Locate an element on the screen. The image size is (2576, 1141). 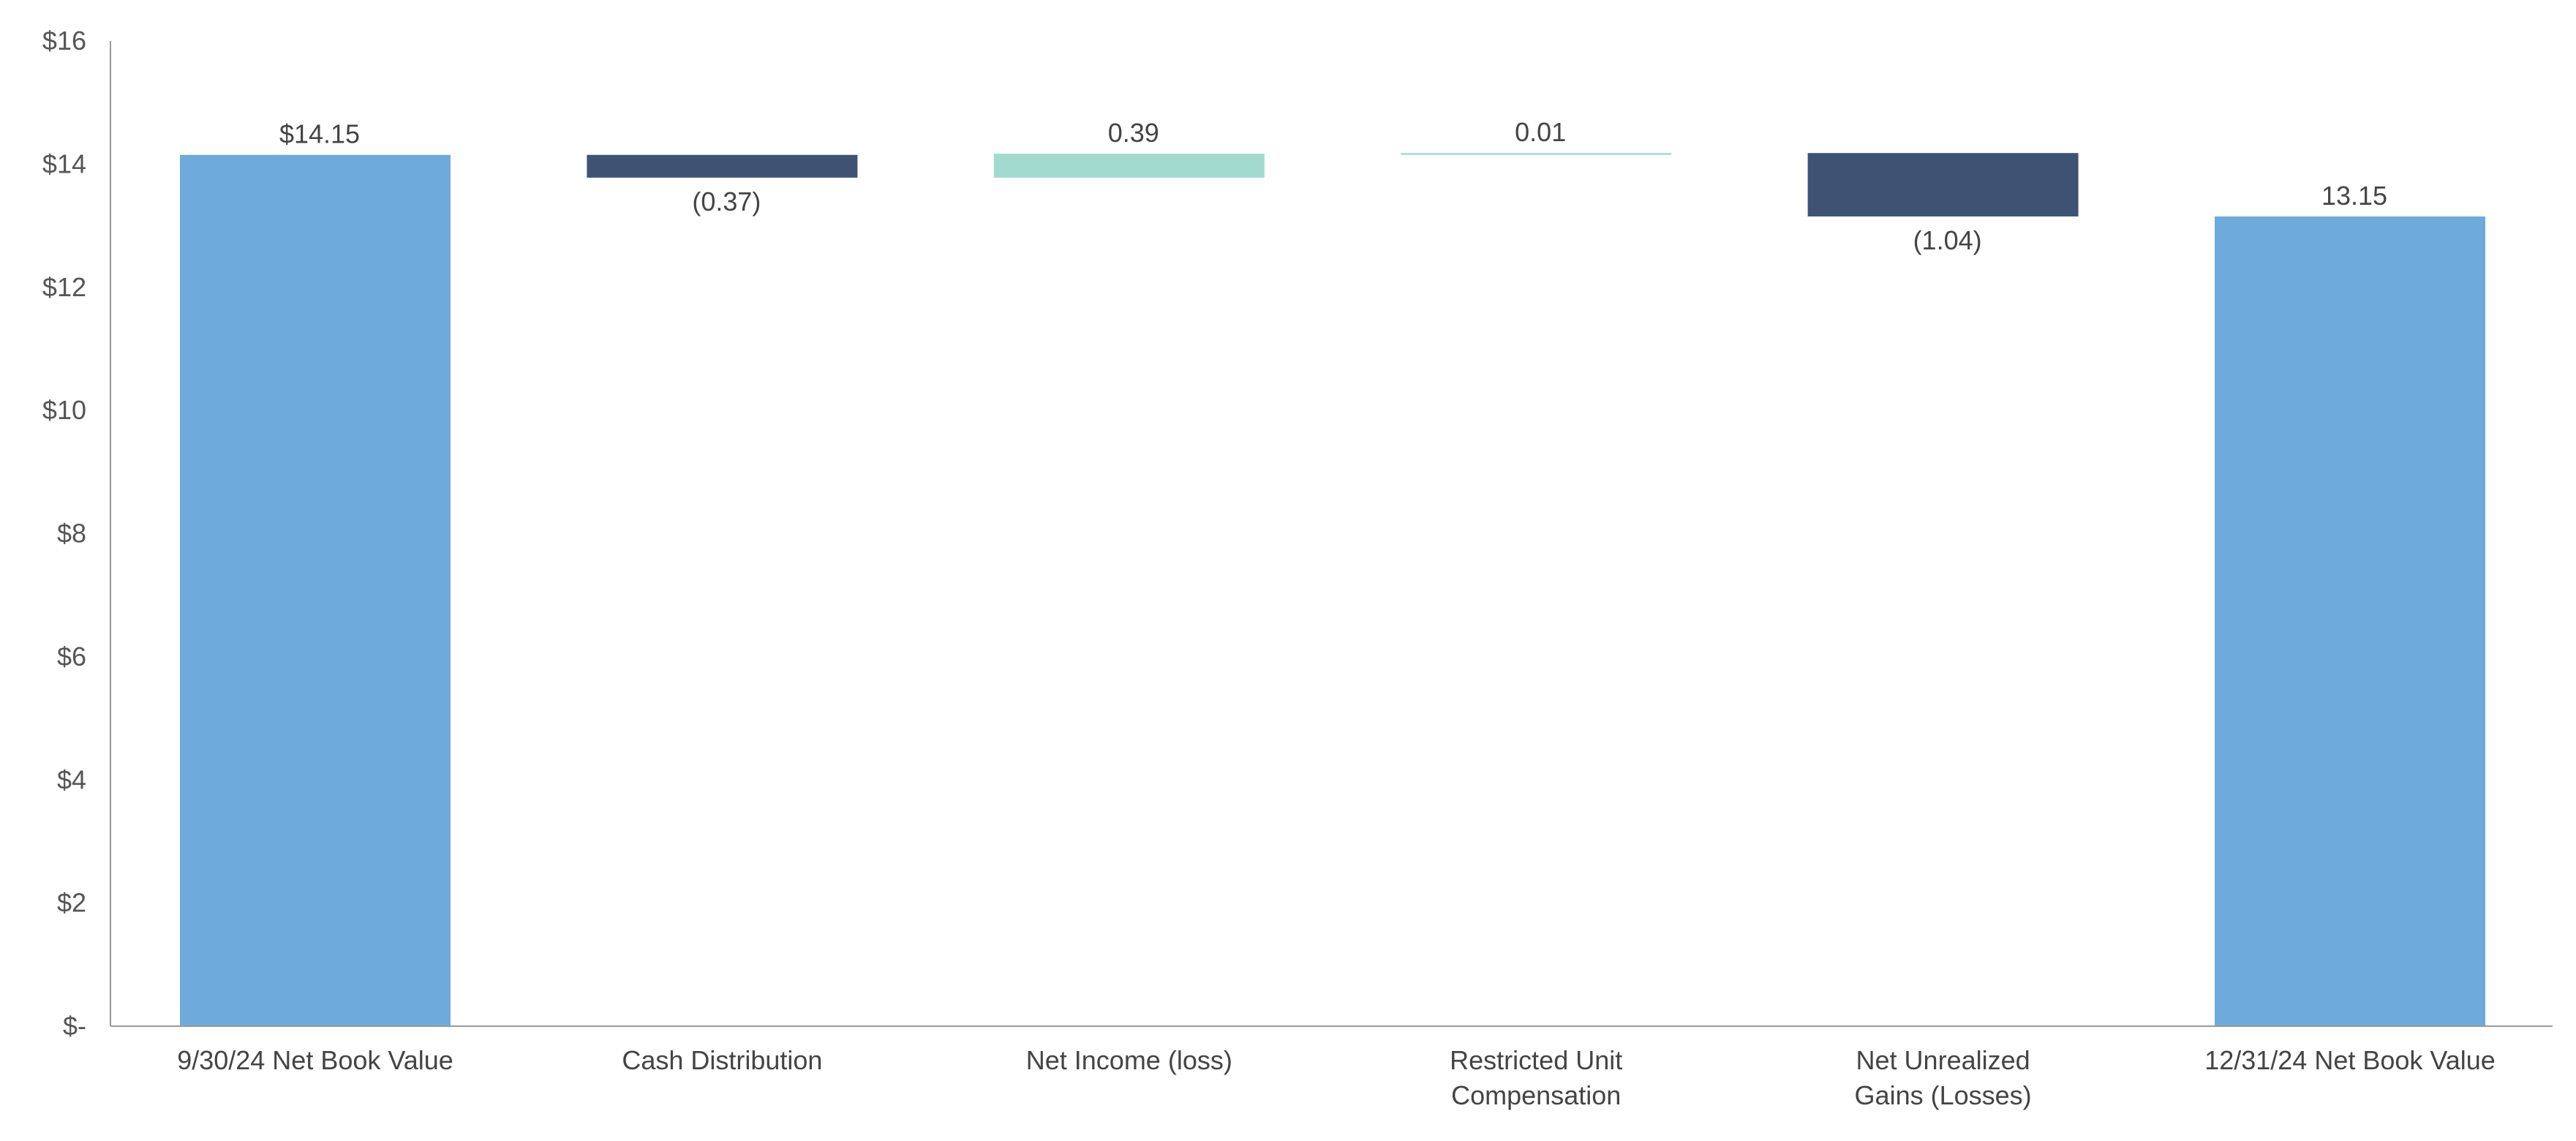
y-tick-label: $8 is located at coordinates (71, 534).